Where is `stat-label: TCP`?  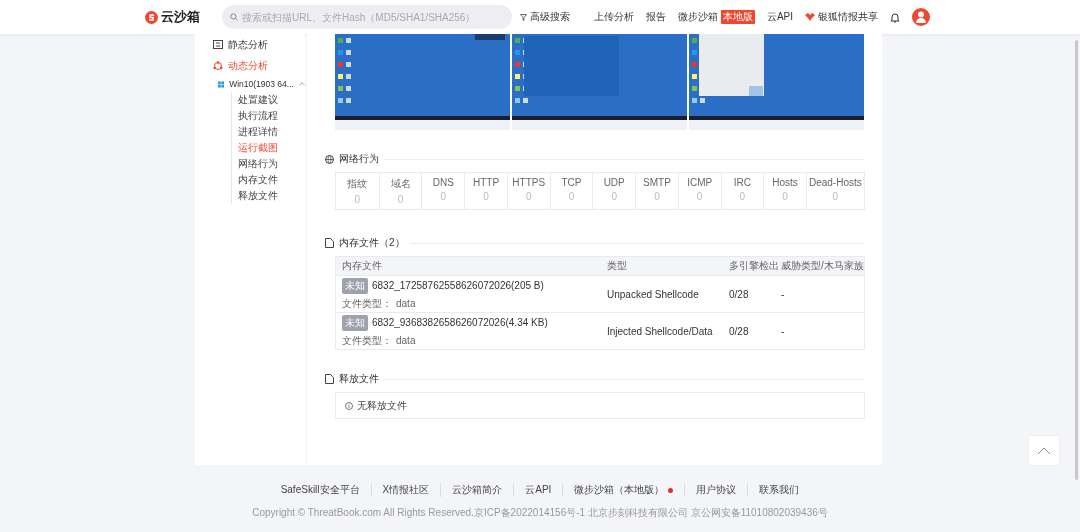 stat-label: TCP is located at coordinates (571, 182).